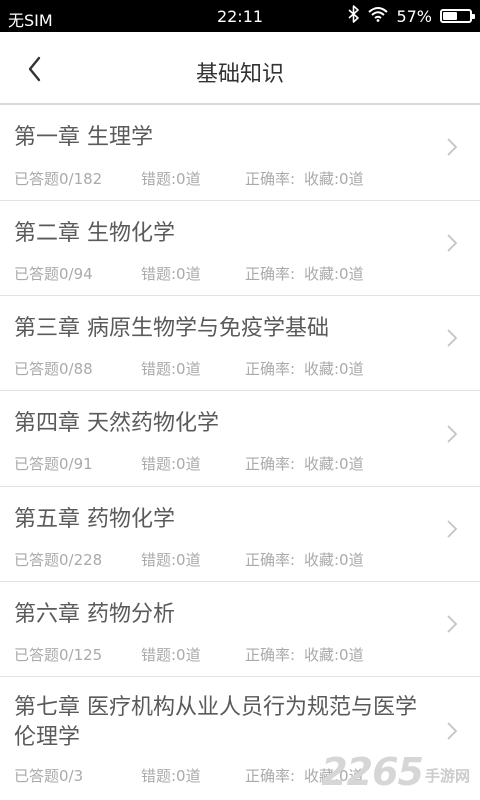 This screenshot has height=800, width=480. I want to click on page-title: 基础知识, so click(239, 74).